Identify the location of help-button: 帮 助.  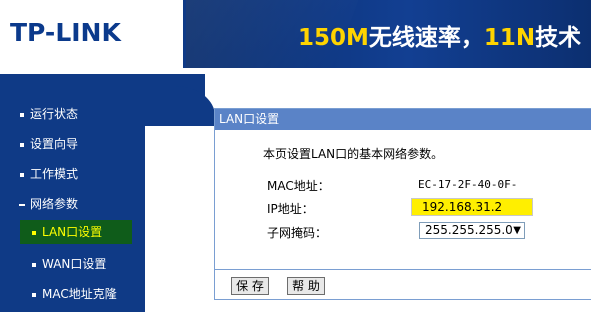
(306, 286).